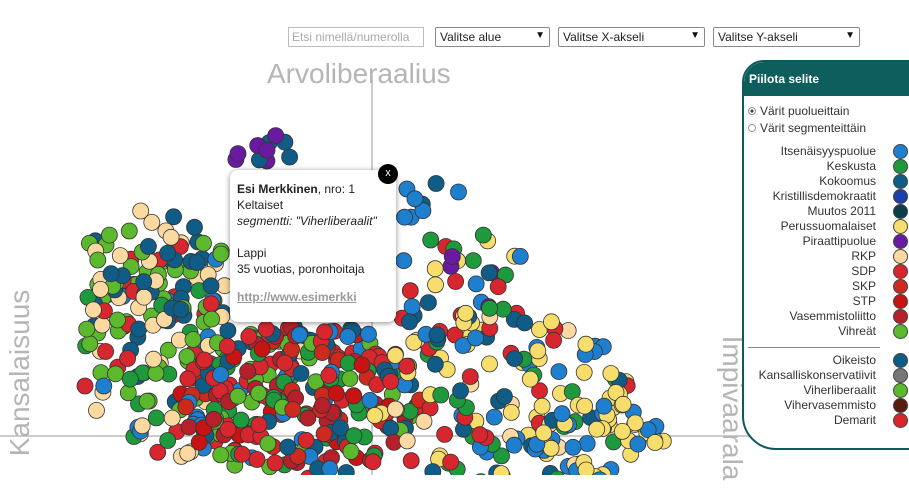 The image size is (909, 498). I want to click on candidate-link: http://www.esimerkki, so click(313, 297).